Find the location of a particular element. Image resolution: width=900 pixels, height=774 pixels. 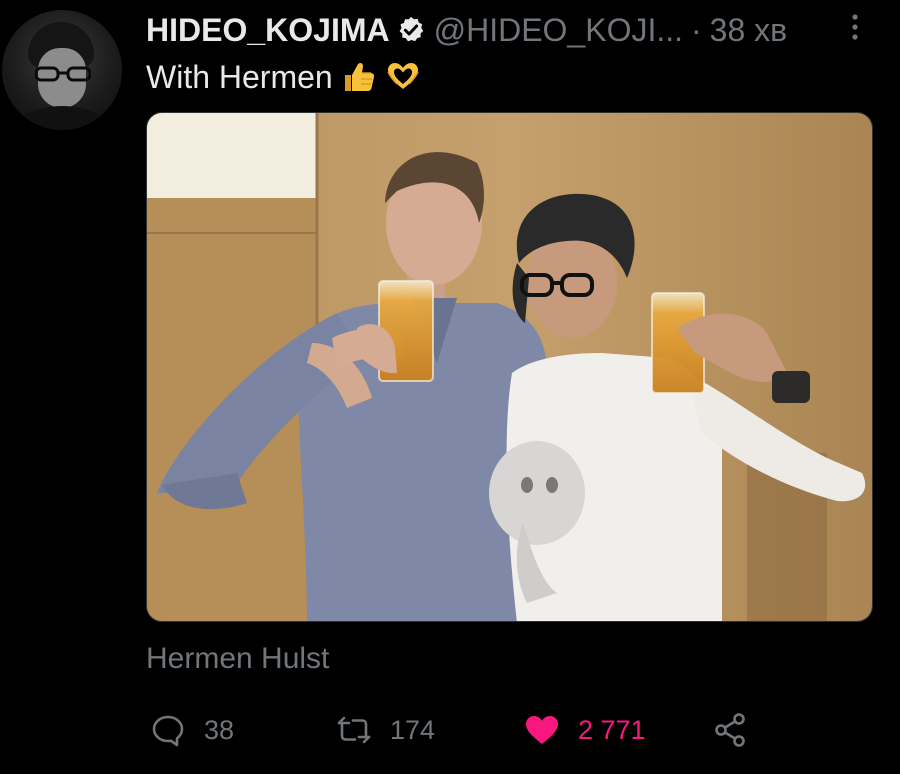

tweet-text-content: With Hermen is located at coordinates (239, 76).